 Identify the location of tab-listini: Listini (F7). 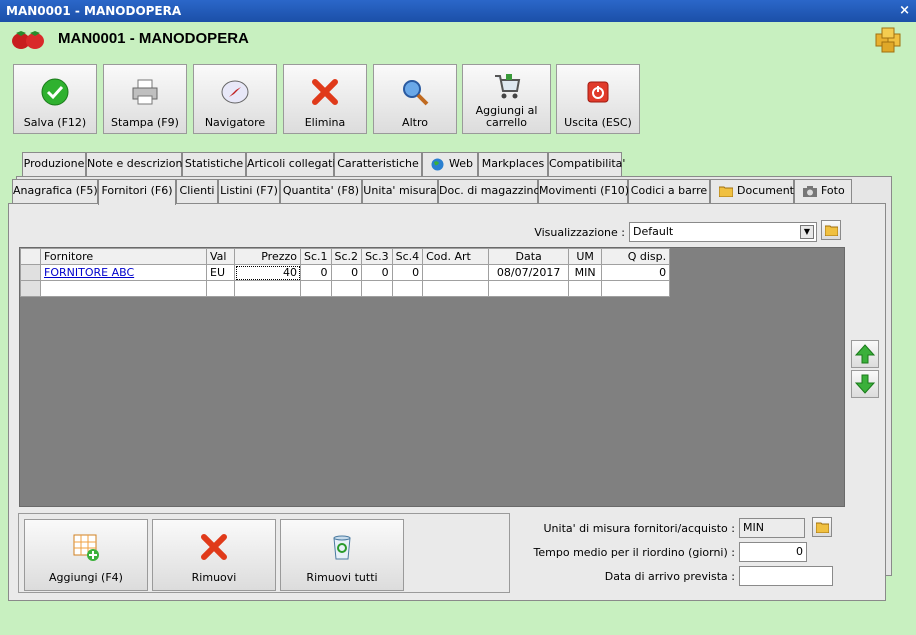
(249, 191).